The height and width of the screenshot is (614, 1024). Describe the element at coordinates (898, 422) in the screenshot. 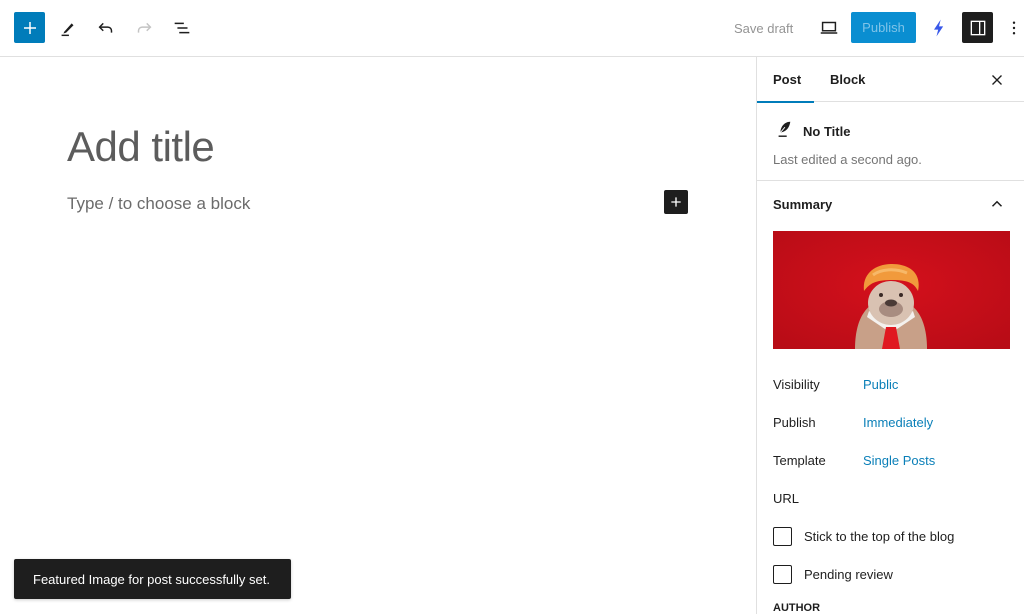

I see `publish-date-button: Immediately` at that location.